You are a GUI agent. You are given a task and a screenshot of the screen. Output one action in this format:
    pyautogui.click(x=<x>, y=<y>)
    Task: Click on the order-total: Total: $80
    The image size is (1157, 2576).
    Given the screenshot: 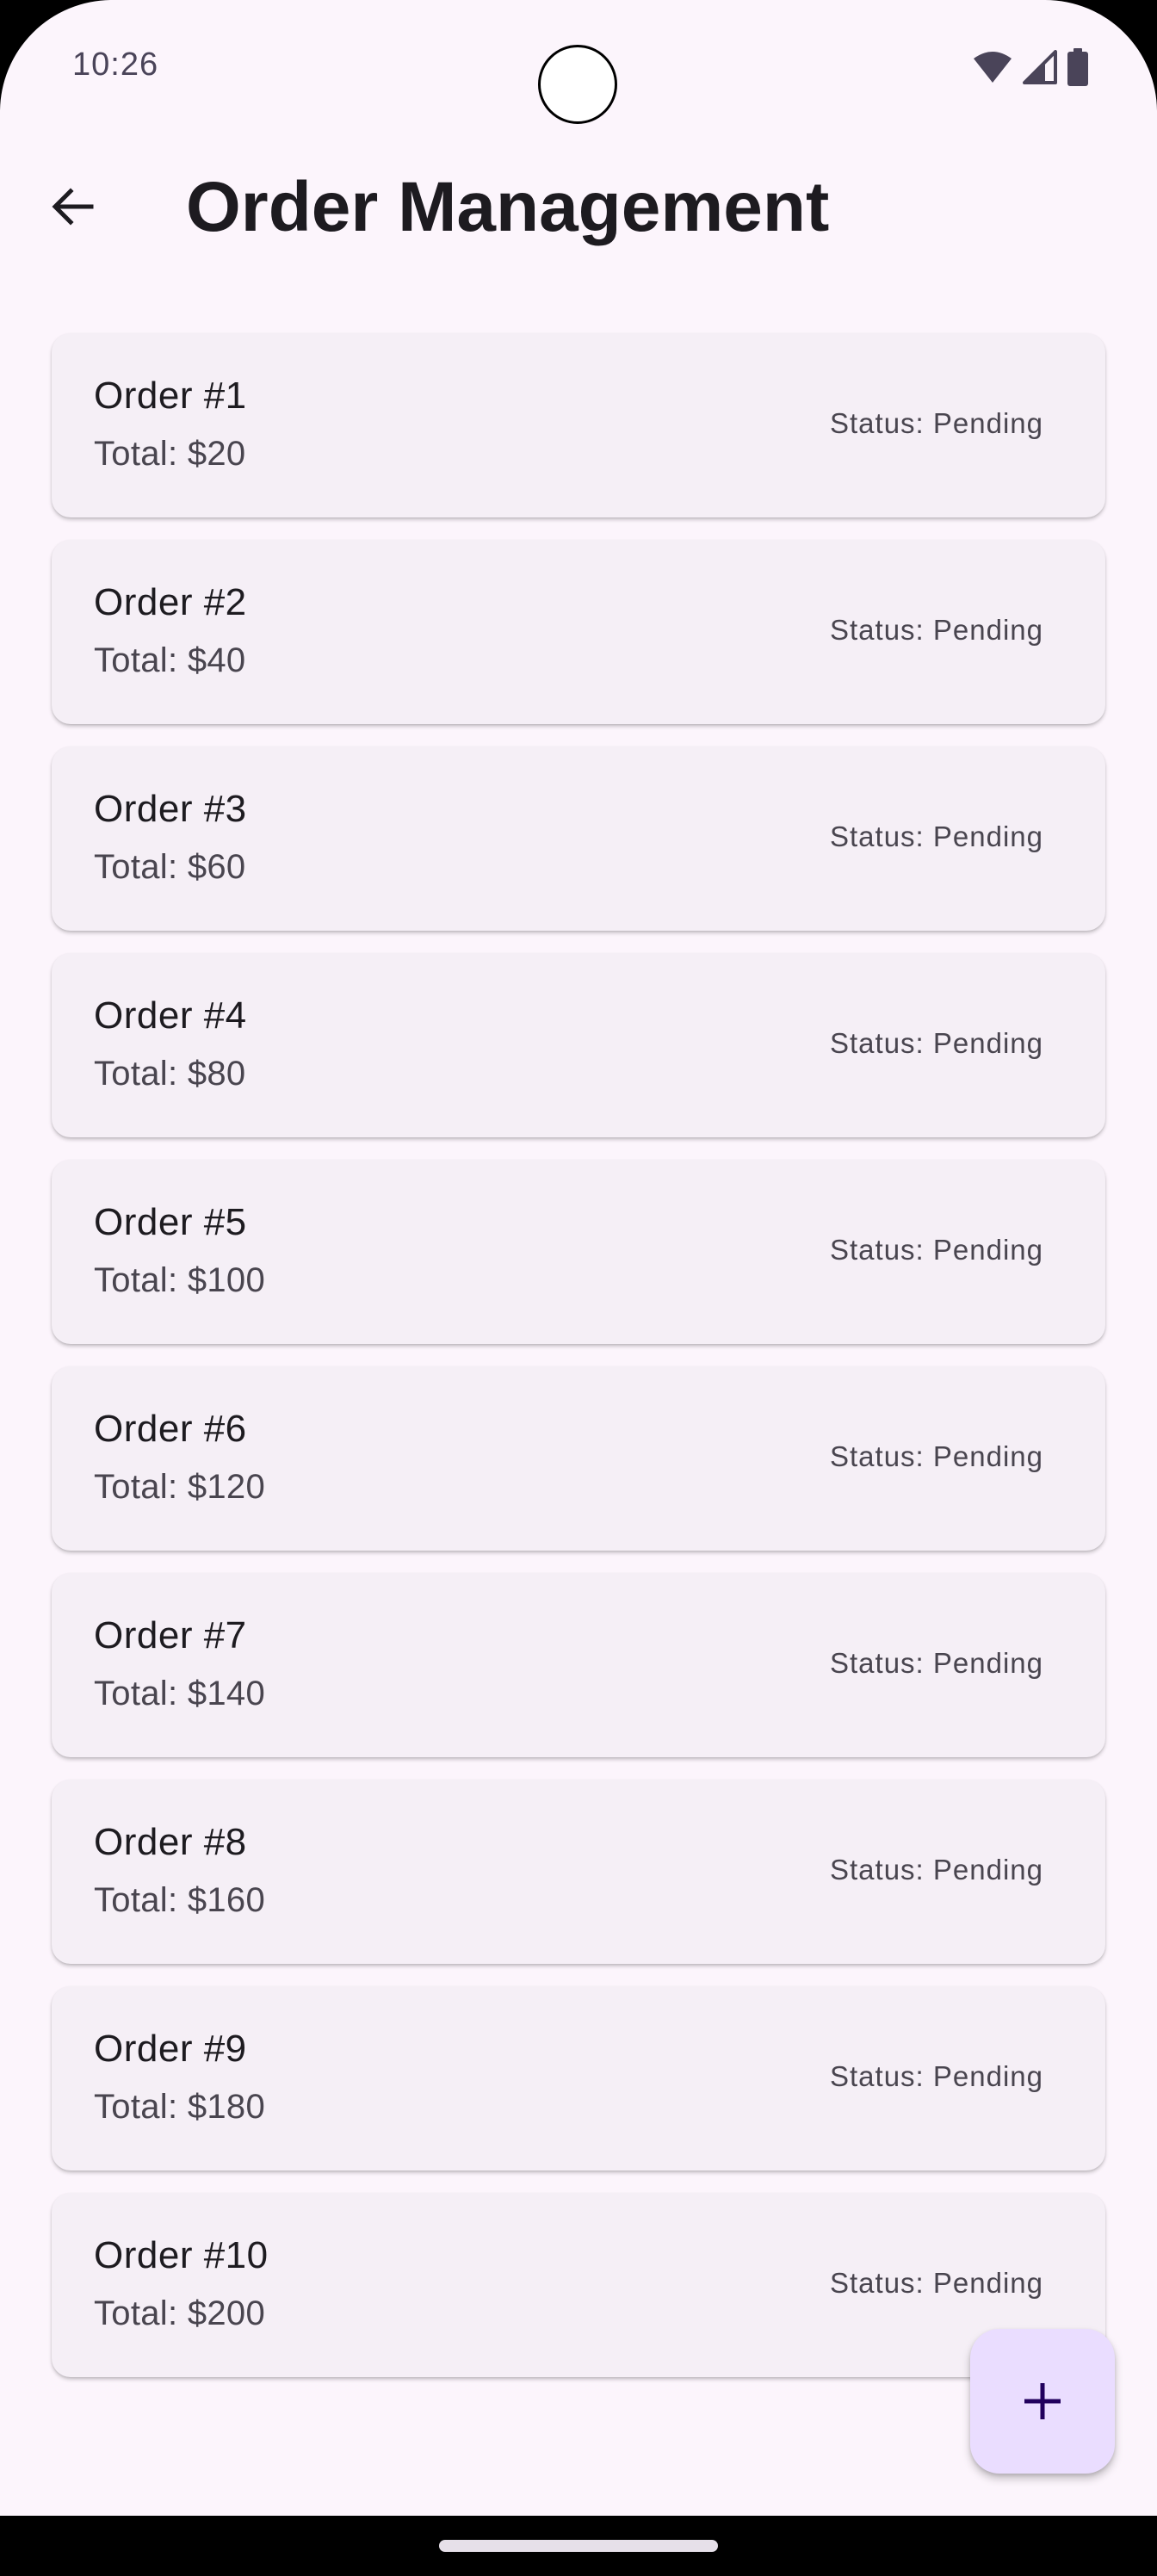 What is the action you would take?
    pyautogui.click(x=170, y=1074)
    